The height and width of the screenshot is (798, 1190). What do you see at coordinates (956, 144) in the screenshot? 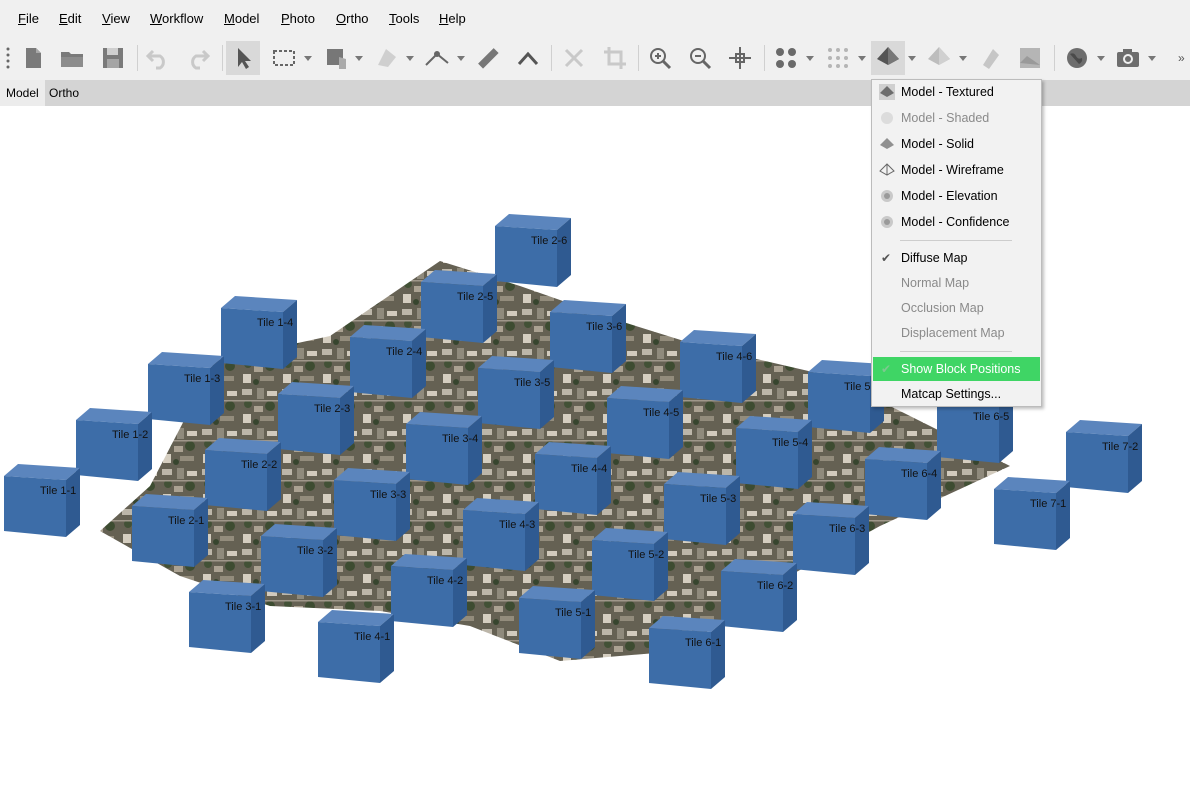
I see `menu-item-model-solid: Model - Solid` at bounding box center [956, 144].